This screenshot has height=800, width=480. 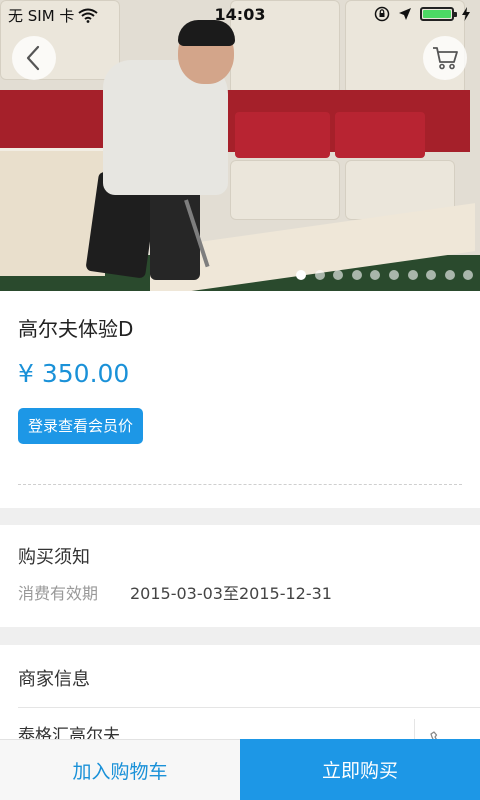 What do you see at coordinates (54, 557) in the screenshot?
I see `purchase-notice-title: 购买须知` at bounding box center [54, 557].